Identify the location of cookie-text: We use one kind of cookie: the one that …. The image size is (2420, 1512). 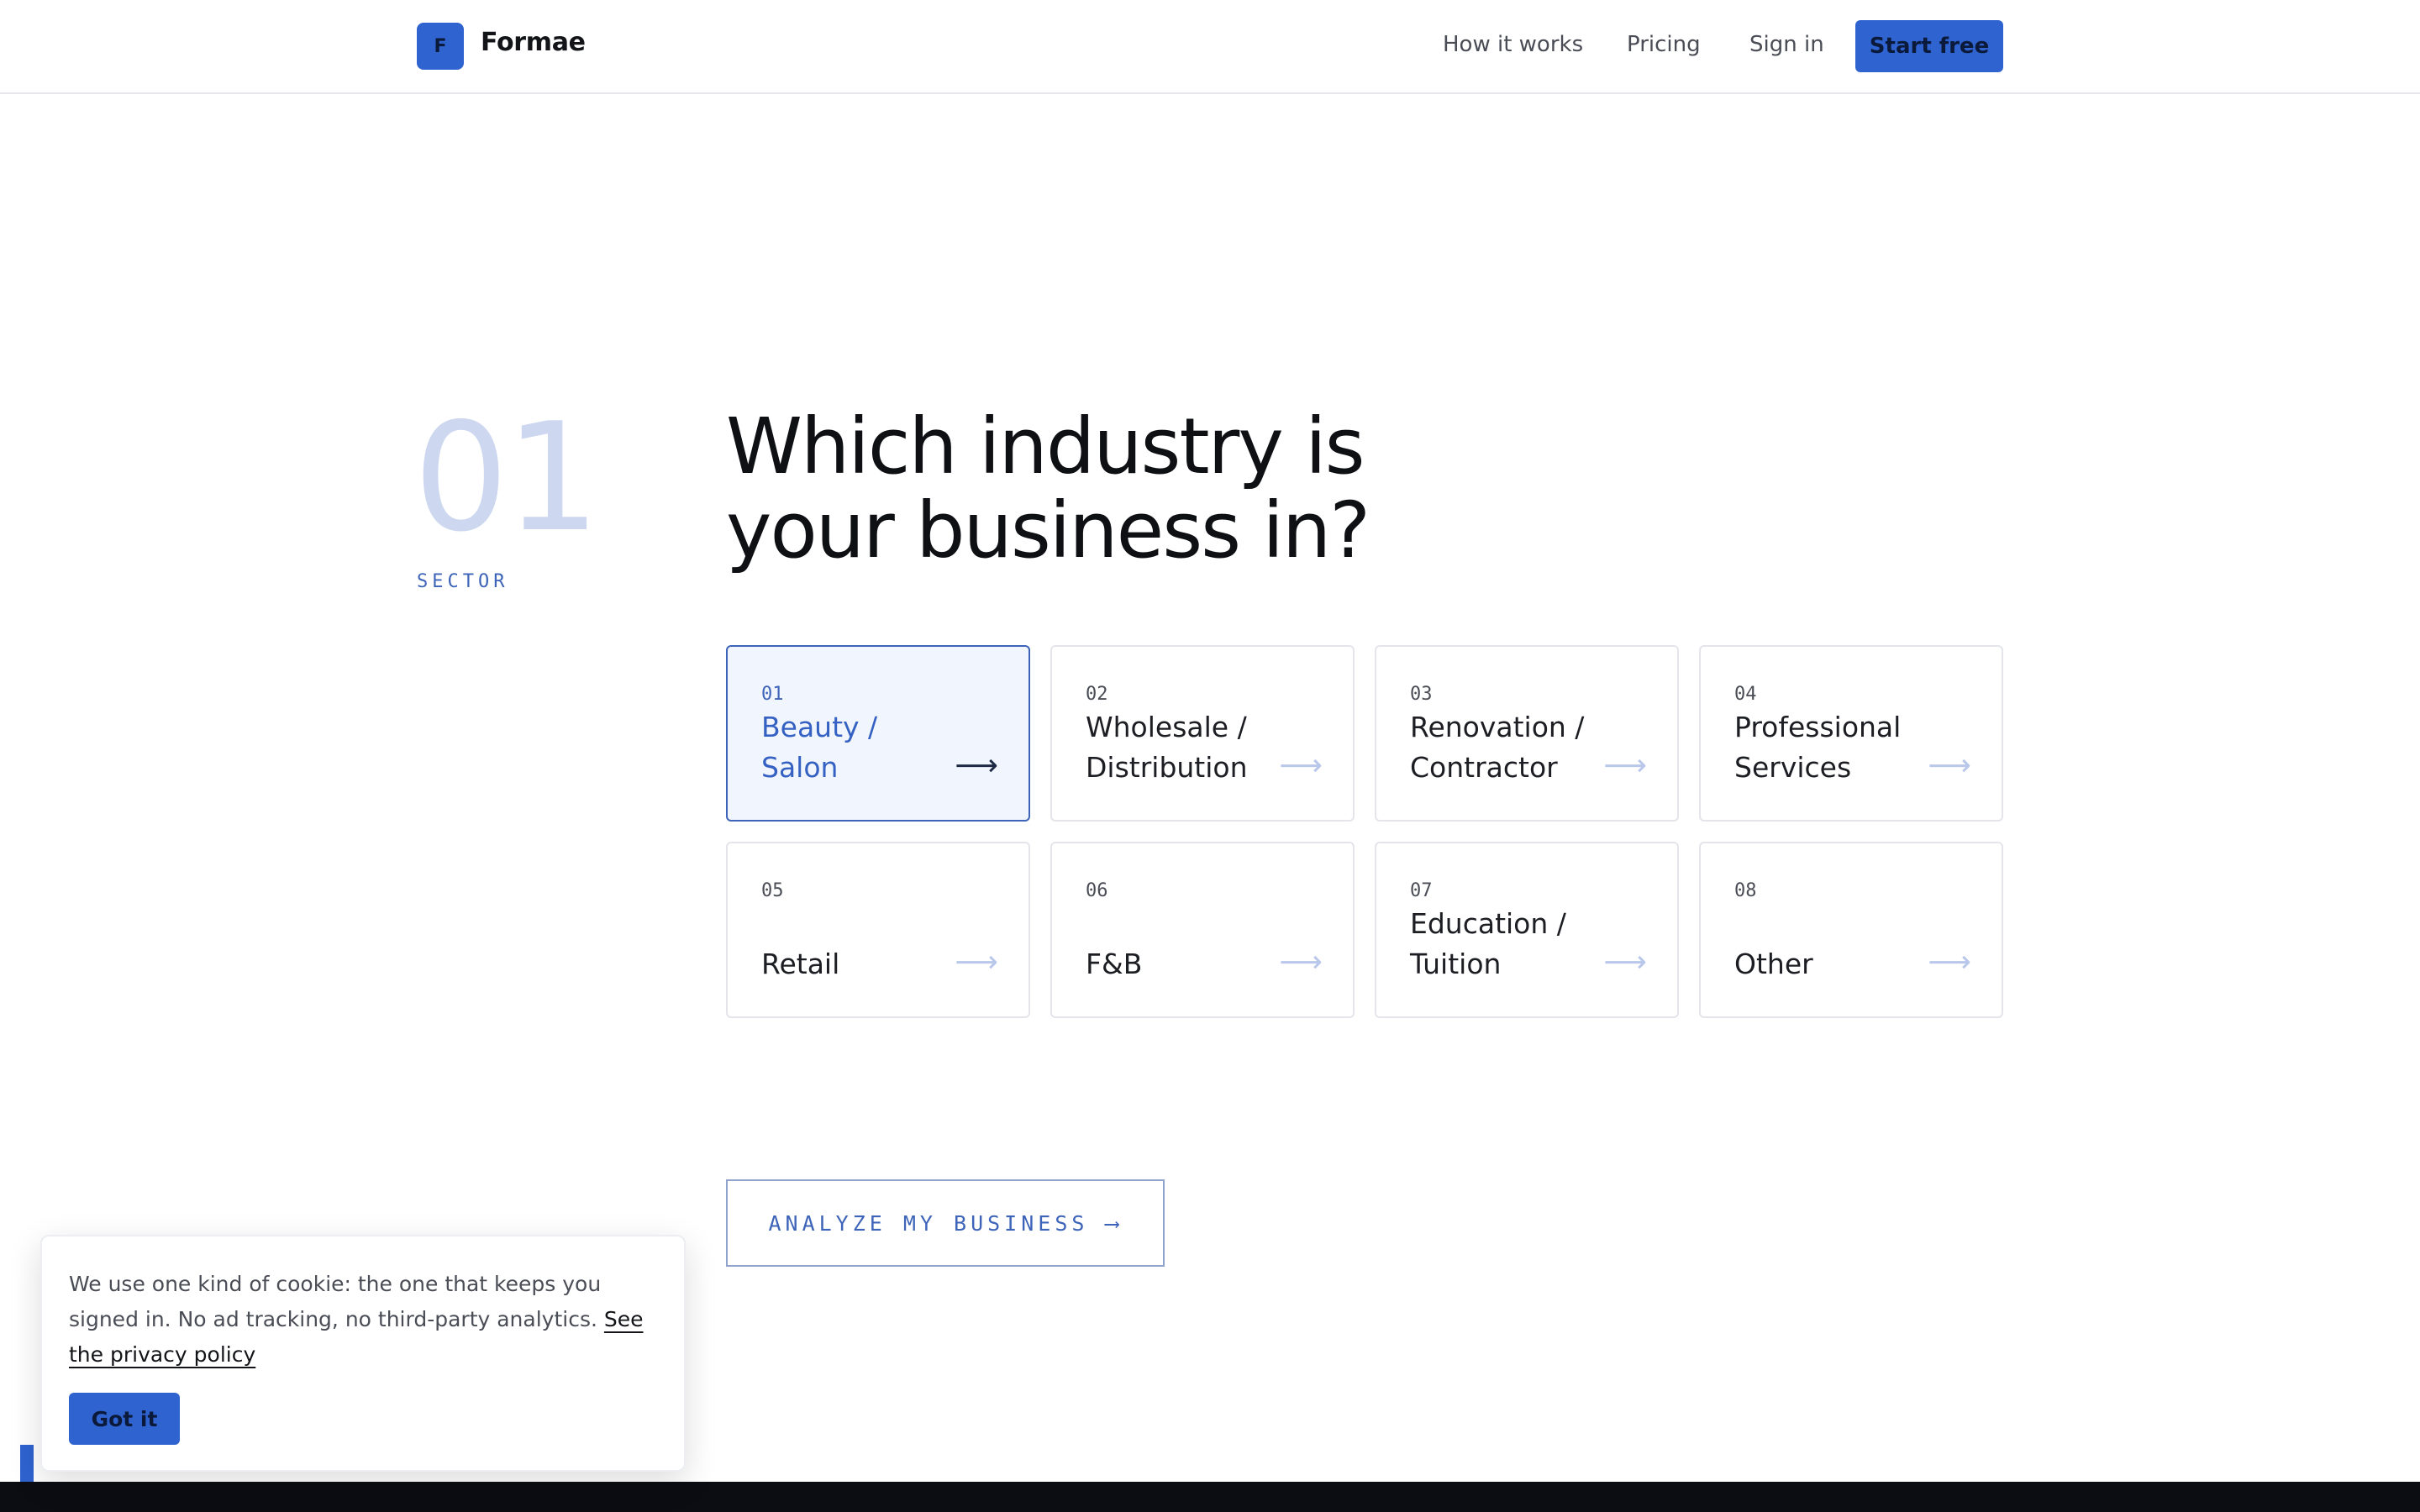
(367, 1320).